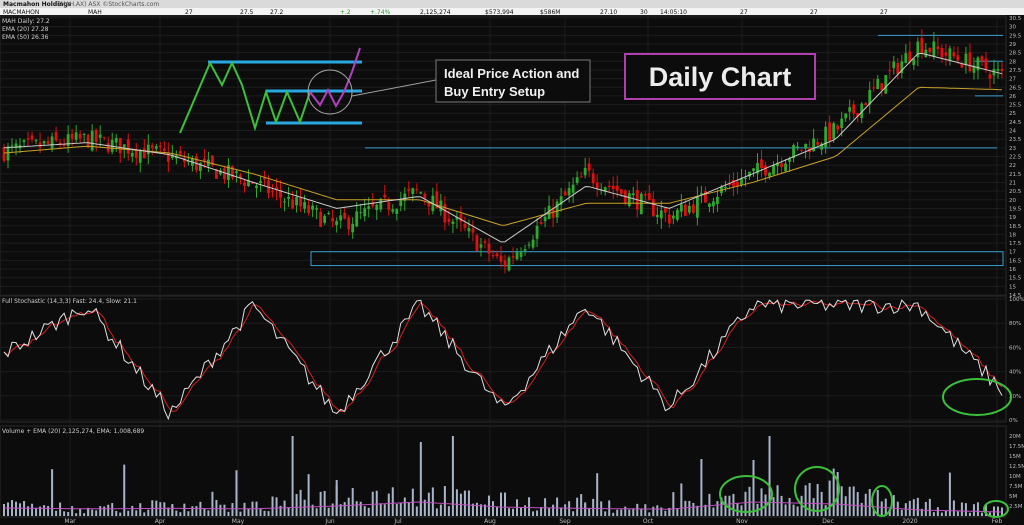 The width and height of the screenshot is (1024, 525). What do you see at coordinates (21, 12) in the screenshot?
I see `header-symbol: MACMAHON` at bounding box center [21, 12].